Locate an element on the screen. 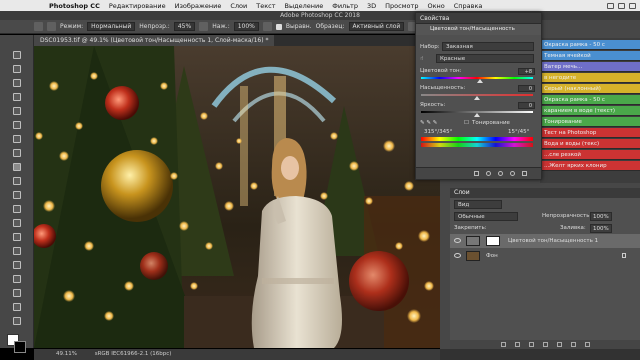 This screenshot has height=360, width=640. layer-mask-thumbnail is located at coordinates (493, 241).